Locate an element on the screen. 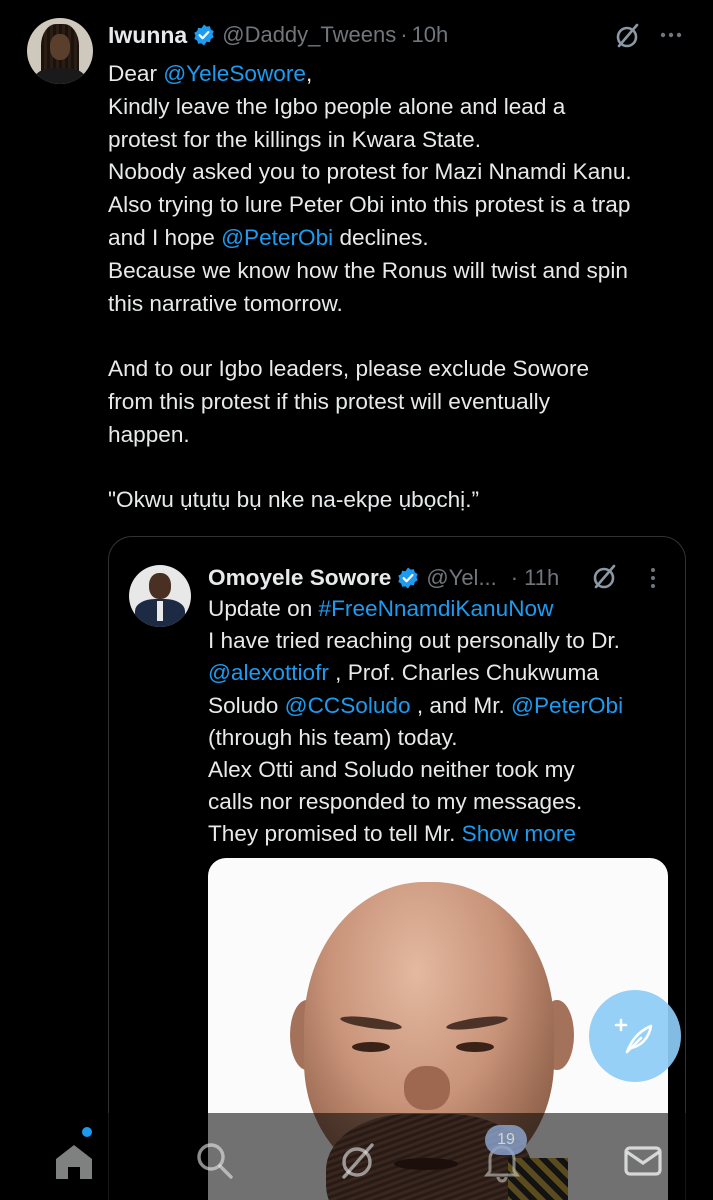  home-unread-dot is located at coordinates (87, 1132).